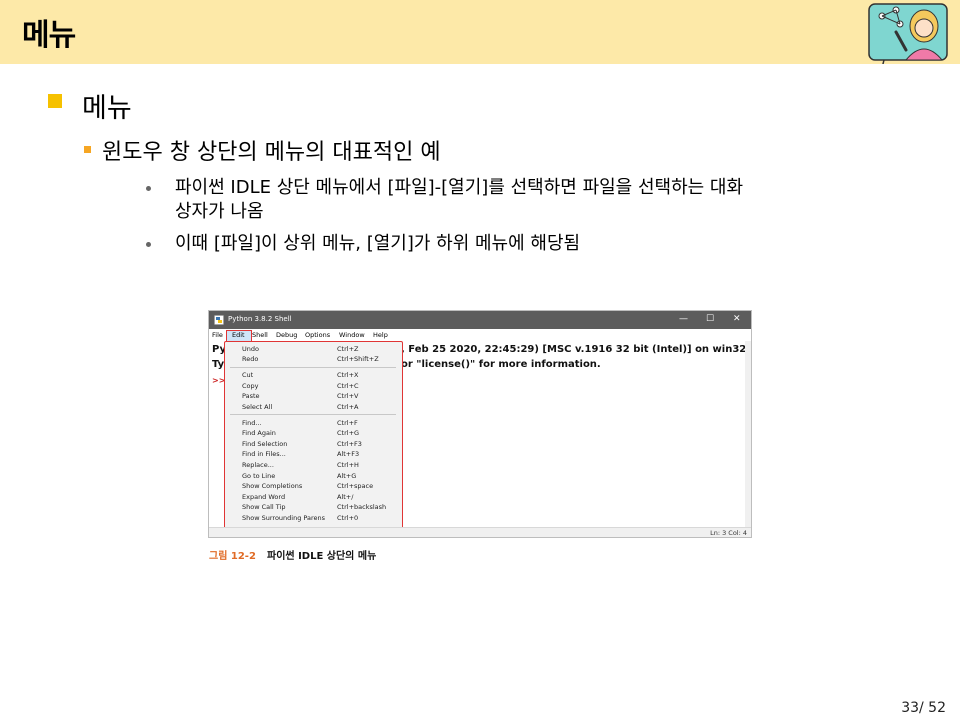 This screenshot has width=960, height=720. What do you see at coordinates (480, 320) in the screenshot?
I see `window-titlebar: Python 3.8.2 Shell — ☐ ✕` at bounding box center [480, 320].